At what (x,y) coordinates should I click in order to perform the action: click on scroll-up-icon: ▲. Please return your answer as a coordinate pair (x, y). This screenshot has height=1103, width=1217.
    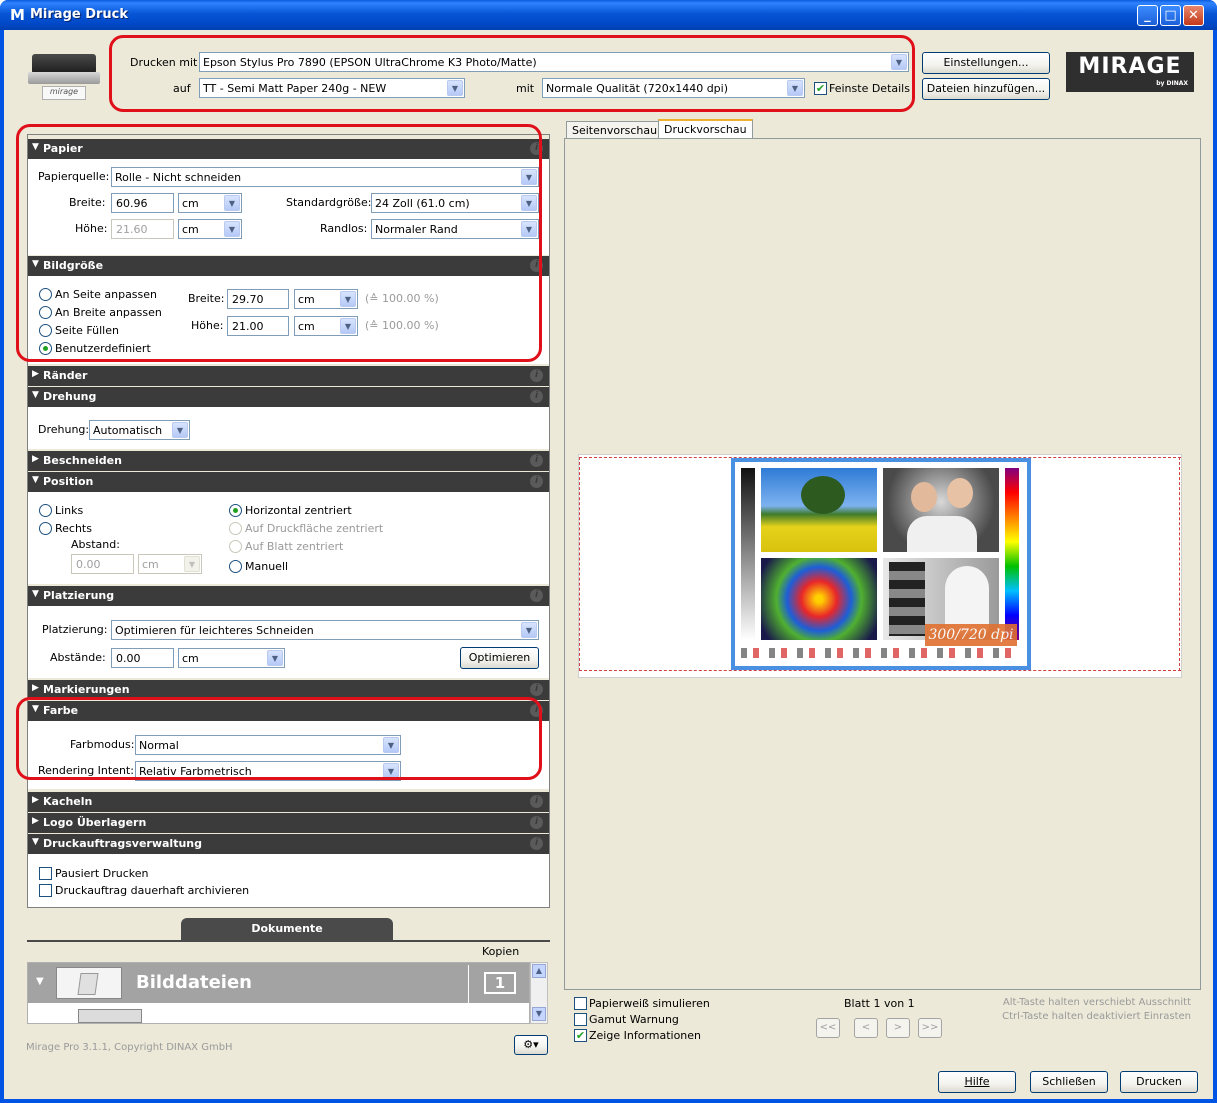
    Looking at the image, I should click on (539, 971).